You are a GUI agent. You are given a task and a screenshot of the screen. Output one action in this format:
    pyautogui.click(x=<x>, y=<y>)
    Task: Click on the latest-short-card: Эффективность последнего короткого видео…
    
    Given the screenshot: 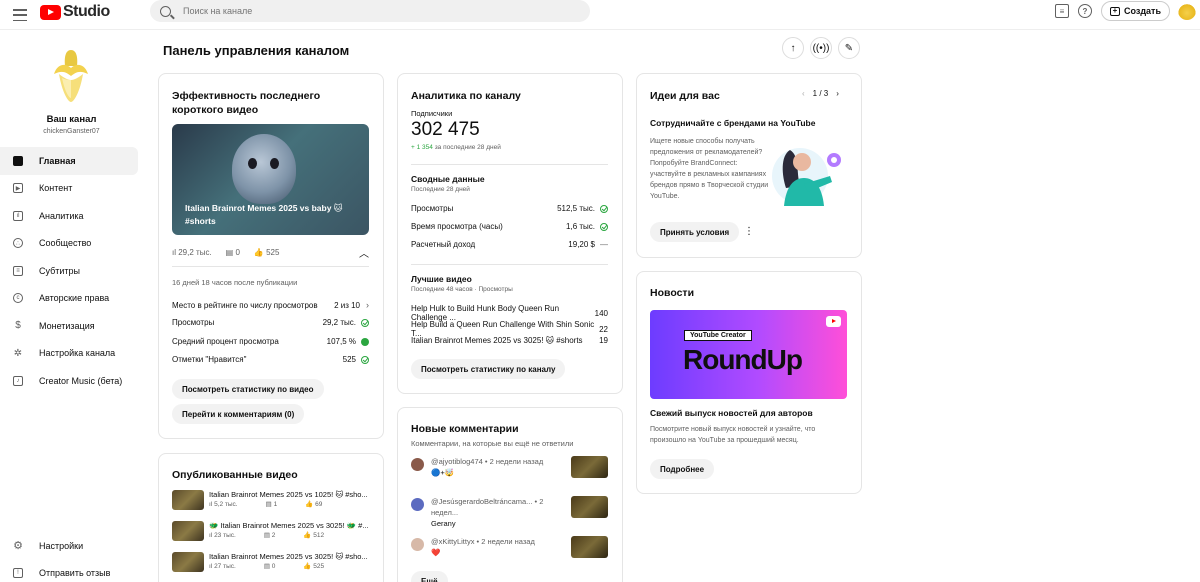 What is the action you would take?
    pyautogui.click(x=271, y=256)
    